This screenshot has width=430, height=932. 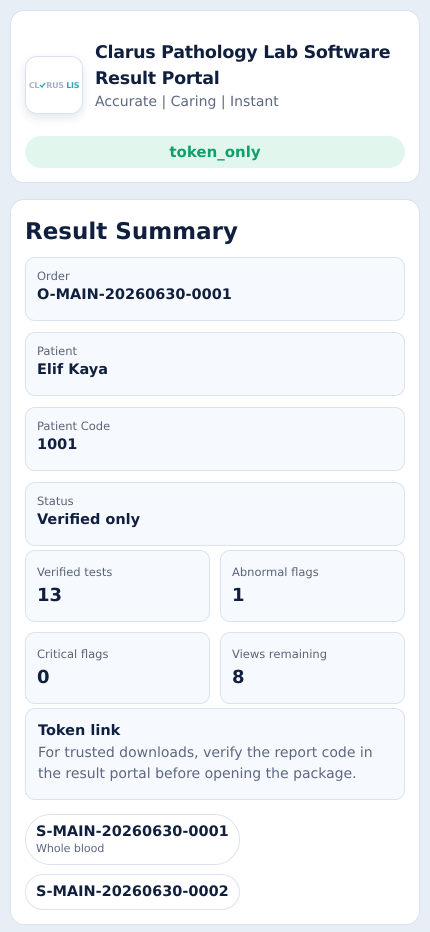 I want to click on sample-chip: S-MAIN-20260630-0001 Whole blood, so click(x=132, y=839).